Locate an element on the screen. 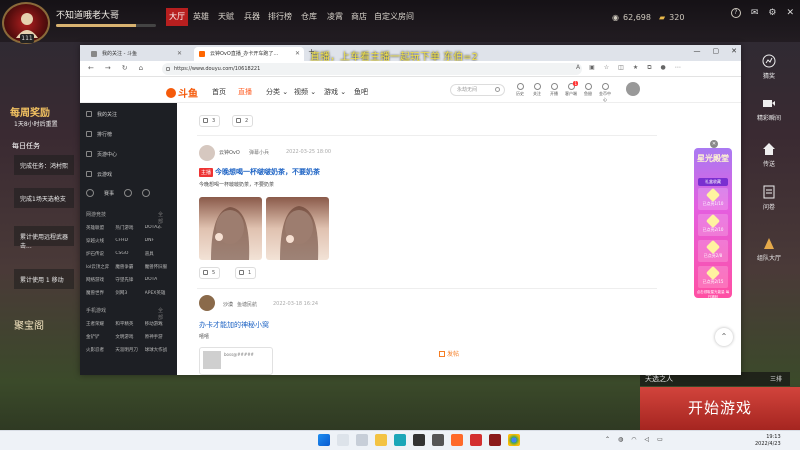  sidebar-game: 英雄联盟 is located at coordinates (100, 228).